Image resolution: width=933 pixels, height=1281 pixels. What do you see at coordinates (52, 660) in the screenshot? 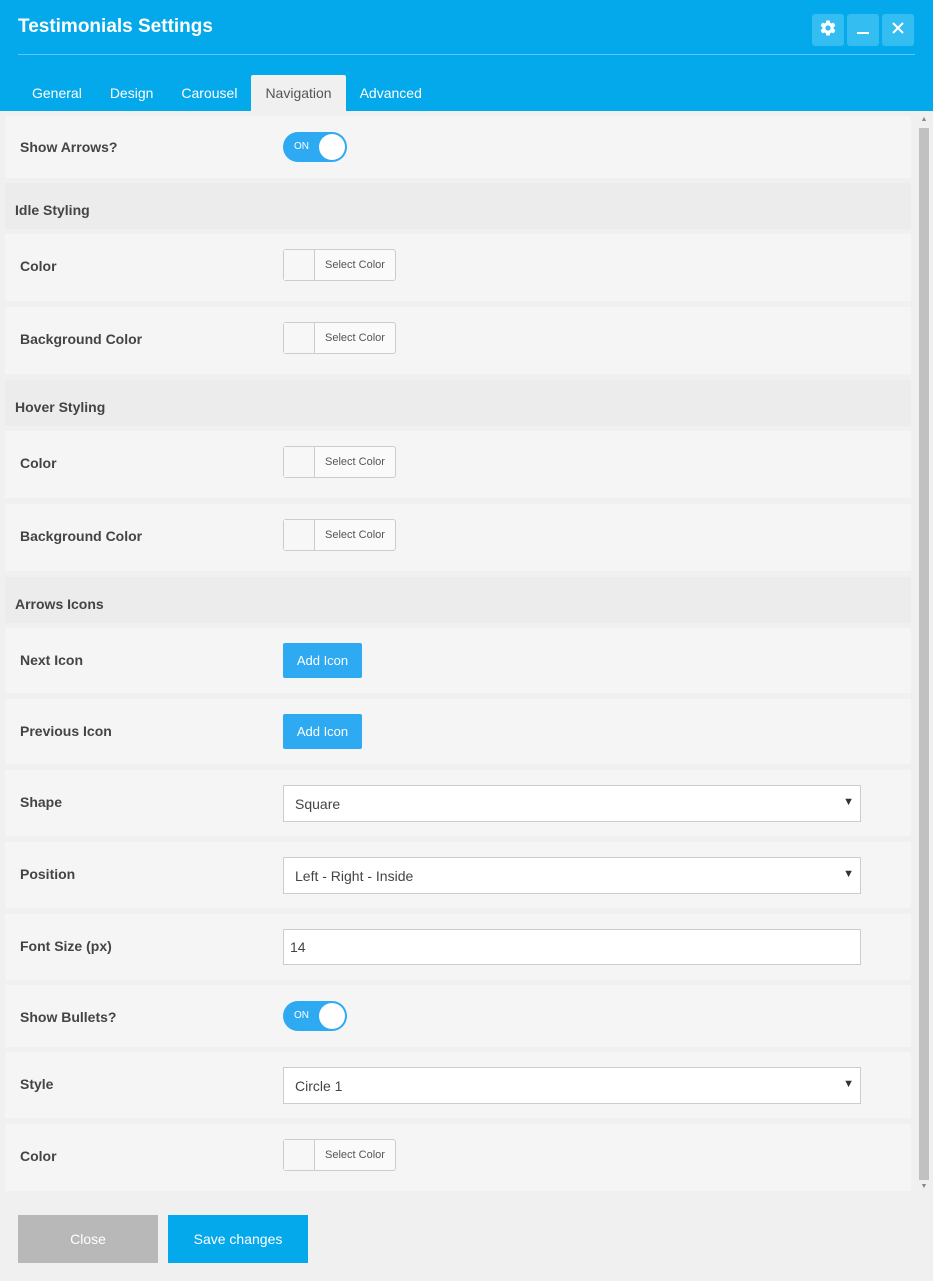
I see `next-icon-label: Next Icon` at bounding box center [52, 660].